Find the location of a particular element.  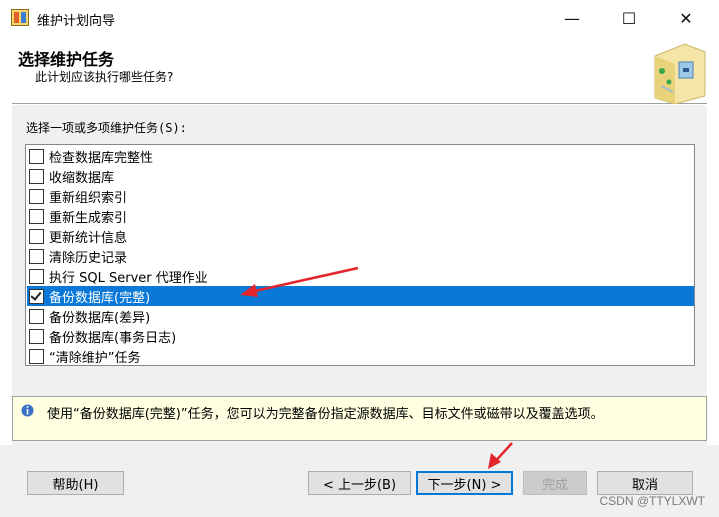

task-item: 检查数据库完整性 is located at coordinates (360, 156).